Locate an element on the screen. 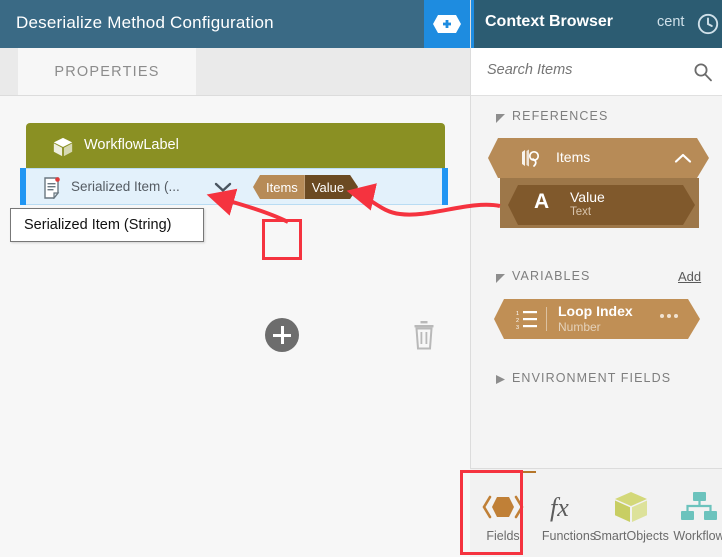 The image size is (722, 557). workflow-label-card: WorkflowLabel is located at coordinates (235, 147).